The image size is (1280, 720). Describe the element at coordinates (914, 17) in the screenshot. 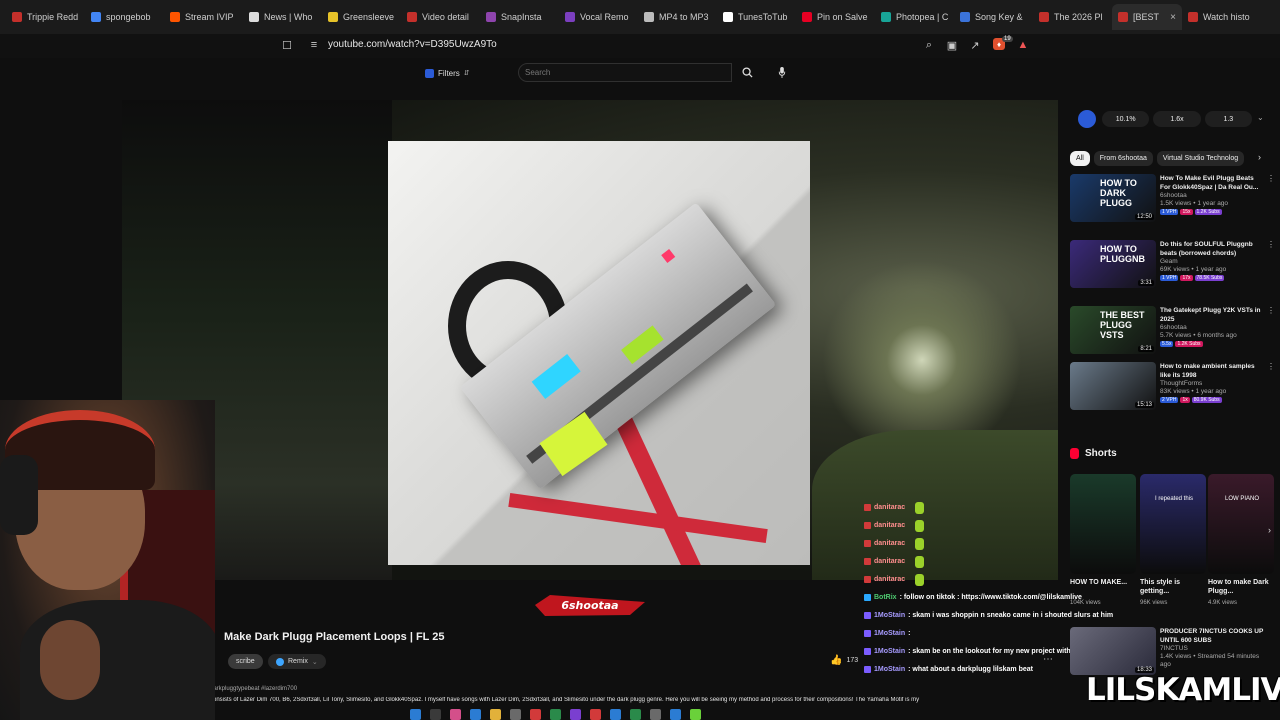

I see `browser-tab: Photopea | C` at that location.